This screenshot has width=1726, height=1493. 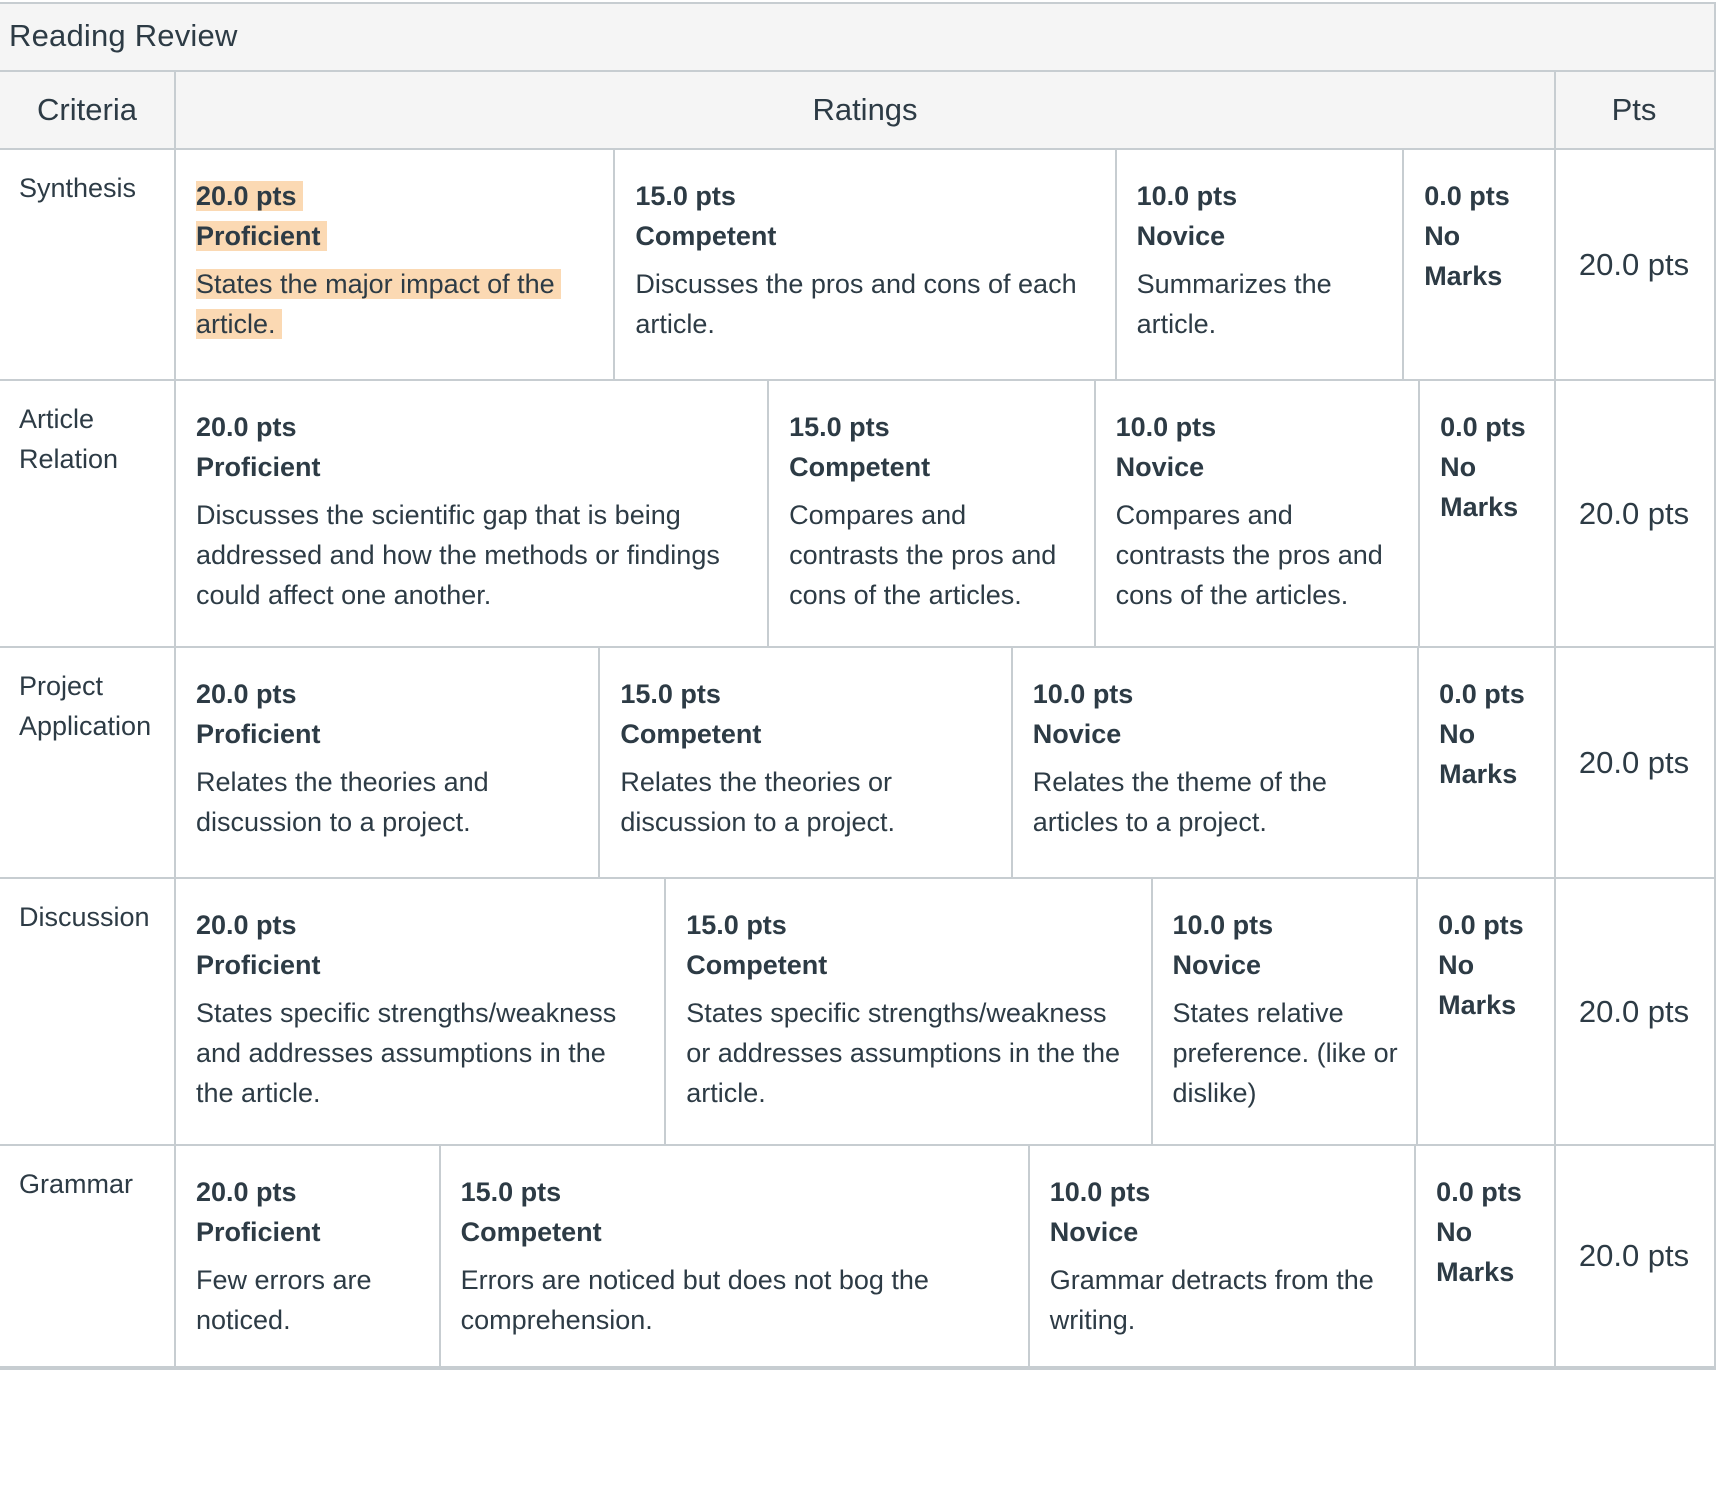 What do you see at coordinates (1234, 304) in the screenshot?
I see `rating-description: Summarizes the article.` at bounding box center [1234, 304].